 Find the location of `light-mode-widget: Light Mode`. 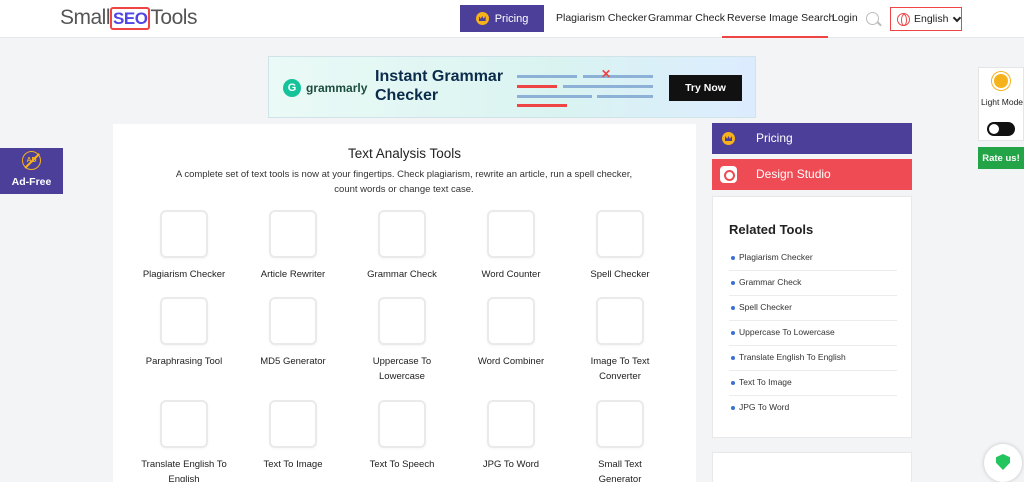

light-mode-widget: Light Mode is located at coordinates (1001, 104).